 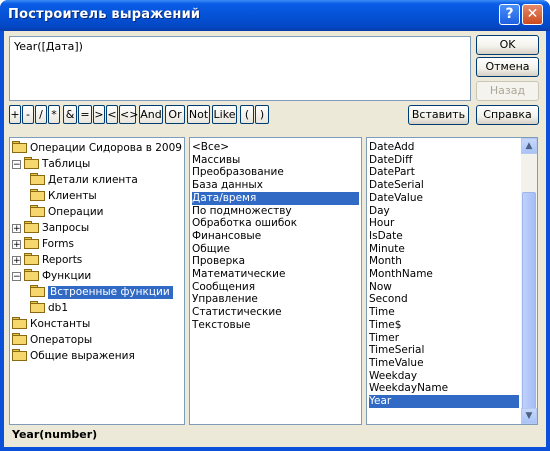 I want to click on tree-item: + Reports, so click(x=47, y=259).